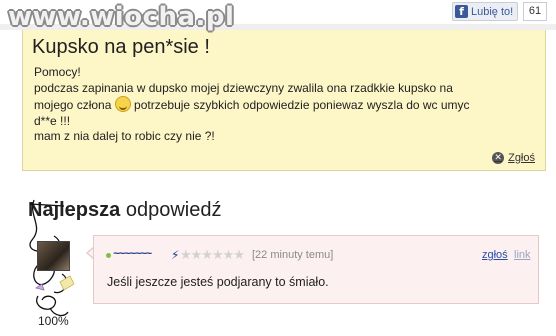 This screenshot has width=556, height=336. Describe the element at coordinates (57, 72) in the screenshot. I see `question-line: Pomocy!` at that location.